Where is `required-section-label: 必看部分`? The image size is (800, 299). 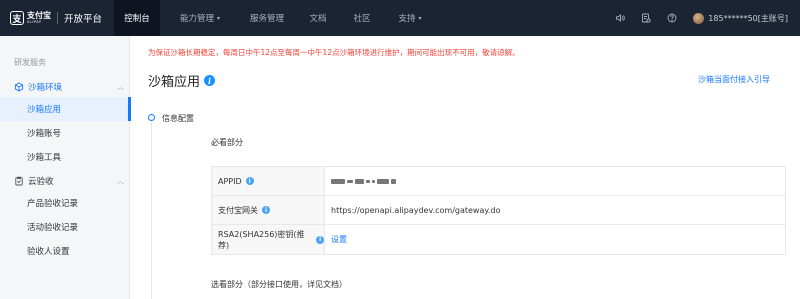
required-section-label: 必看部分 is located at coordinates (227, 142).